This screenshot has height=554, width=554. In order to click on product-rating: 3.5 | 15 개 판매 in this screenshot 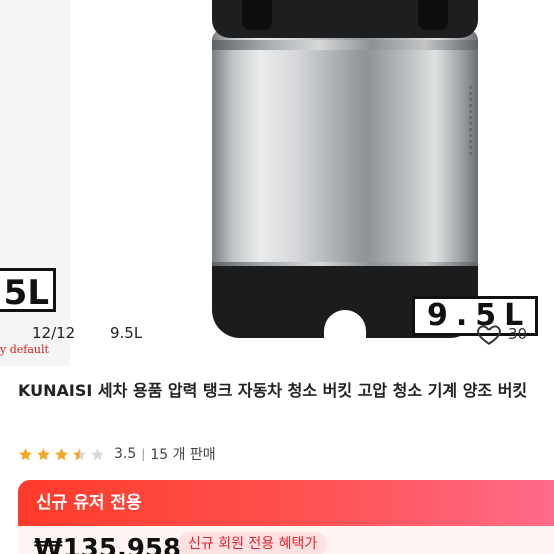, I will do `click(117, 454)`.